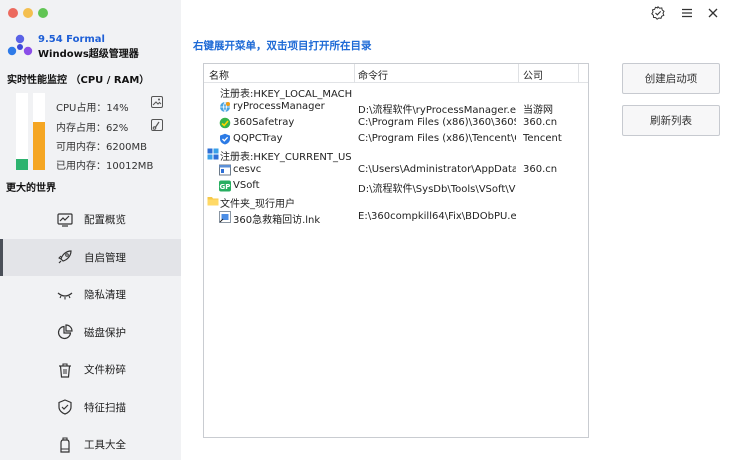 This screenshot has height=460, width=750. Describe the element at coordinates (533, 74) in the screenshot. I see `column-header-company: 公司` at that location.